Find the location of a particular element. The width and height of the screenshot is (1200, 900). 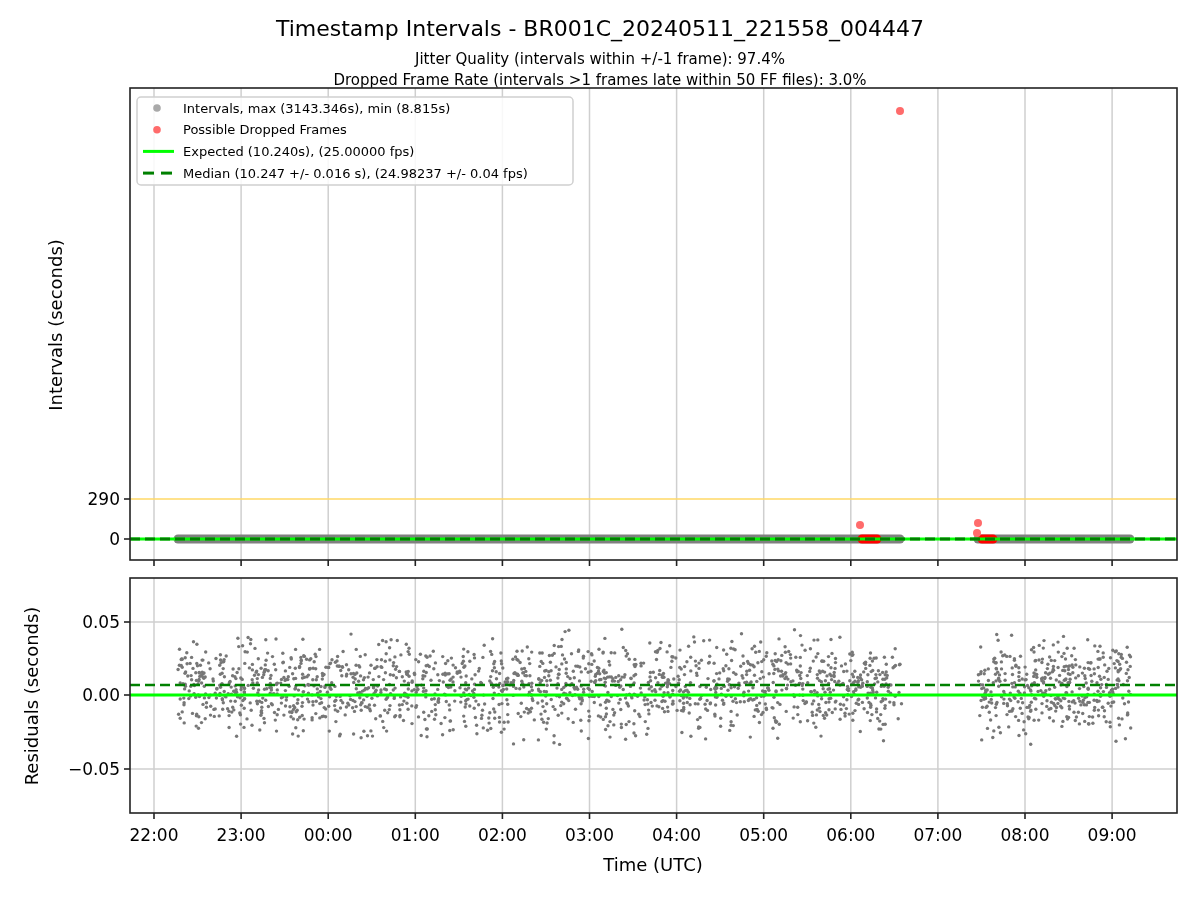

x-tick-label: 08:00 is located at coordinates (1025, 835).